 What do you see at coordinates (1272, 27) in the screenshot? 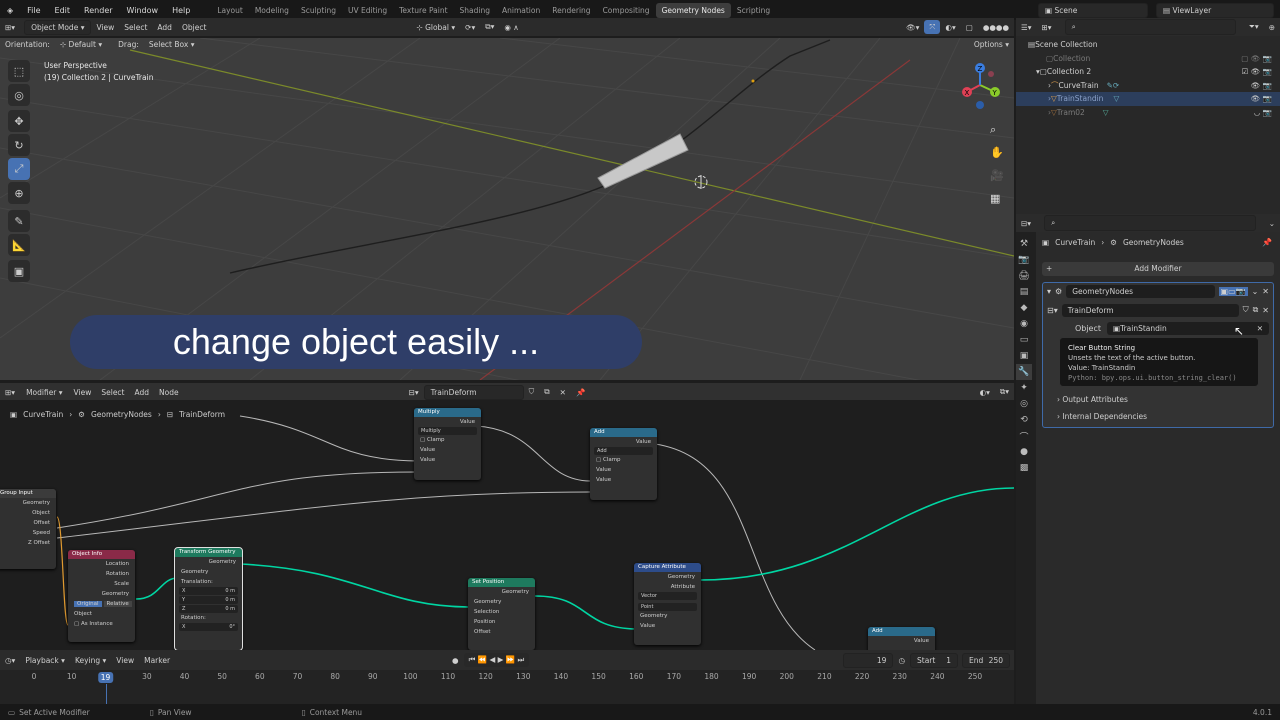
I see `new-collection-icon: ⊕` at bounding box center [1272, 27].